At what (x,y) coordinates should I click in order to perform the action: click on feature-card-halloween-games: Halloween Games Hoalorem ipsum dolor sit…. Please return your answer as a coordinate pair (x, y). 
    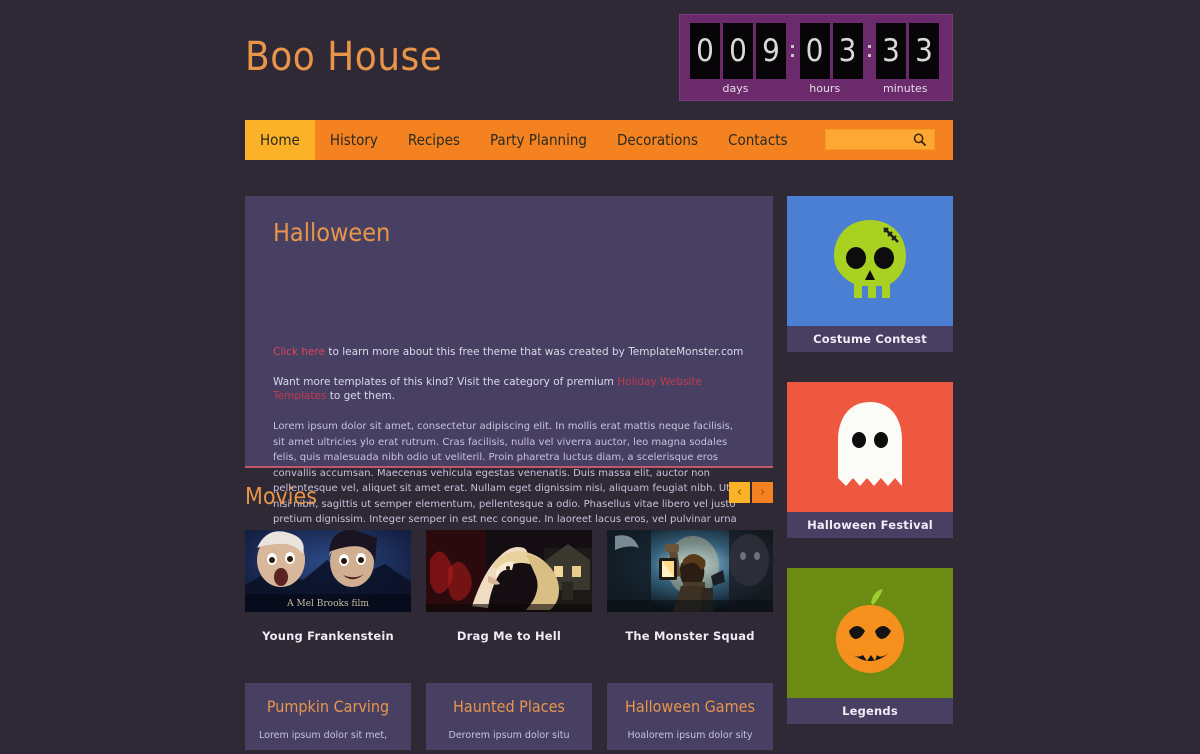
    Looking at the image, I should click on (690, 716).